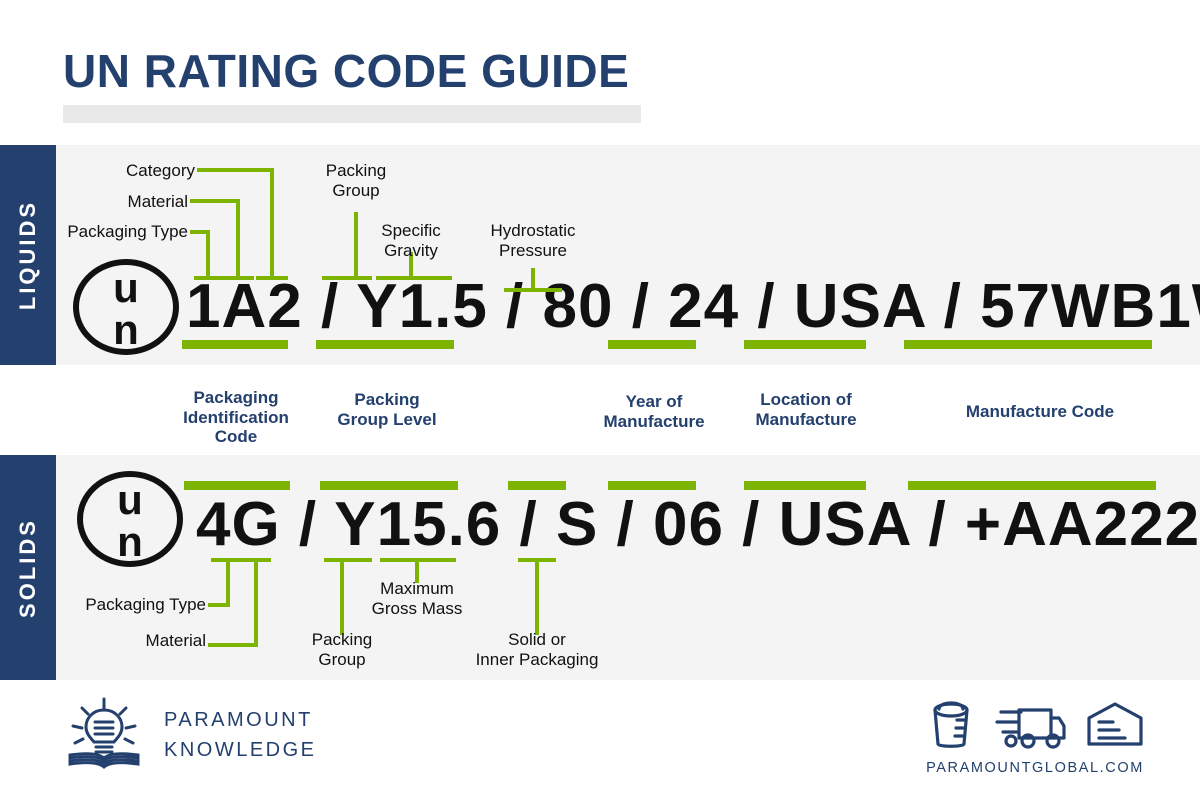 This screenshot has width=1200, height=800. Describe the element at coordinates (654, 401) in the screenshot. I see `caption-yom-line1: Year of` at that location.